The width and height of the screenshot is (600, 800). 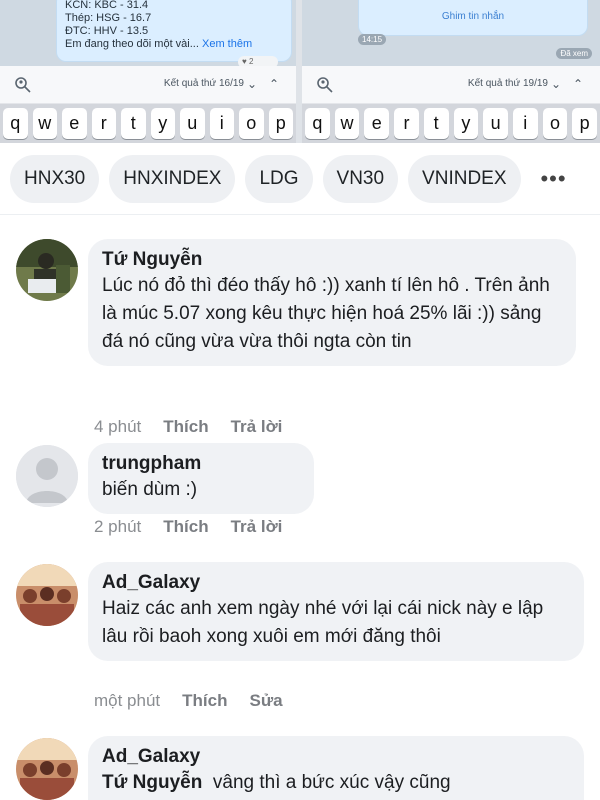 I want to click on see-more-link: Xem thêm, so click(x=227, y=44).